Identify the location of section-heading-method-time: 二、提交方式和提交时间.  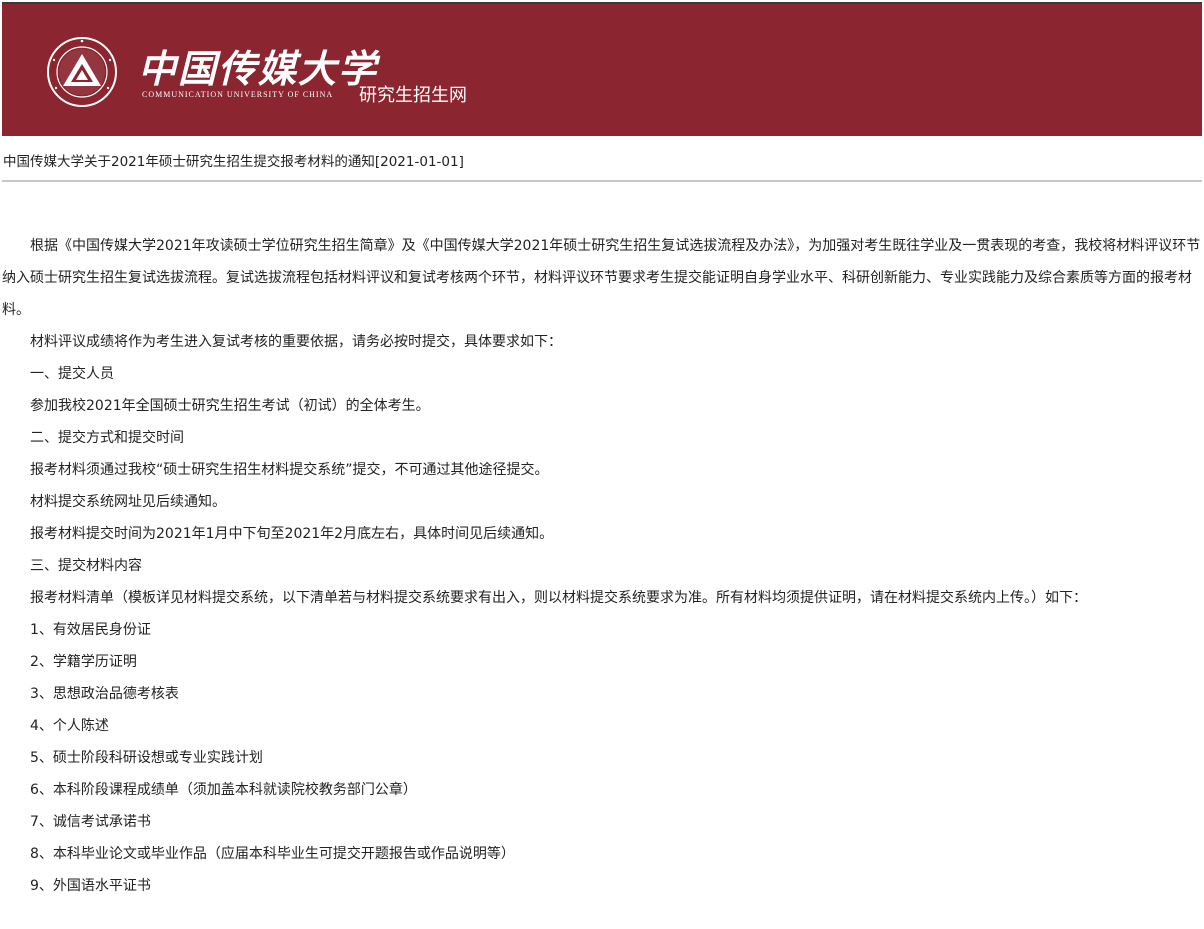
(107, 438).